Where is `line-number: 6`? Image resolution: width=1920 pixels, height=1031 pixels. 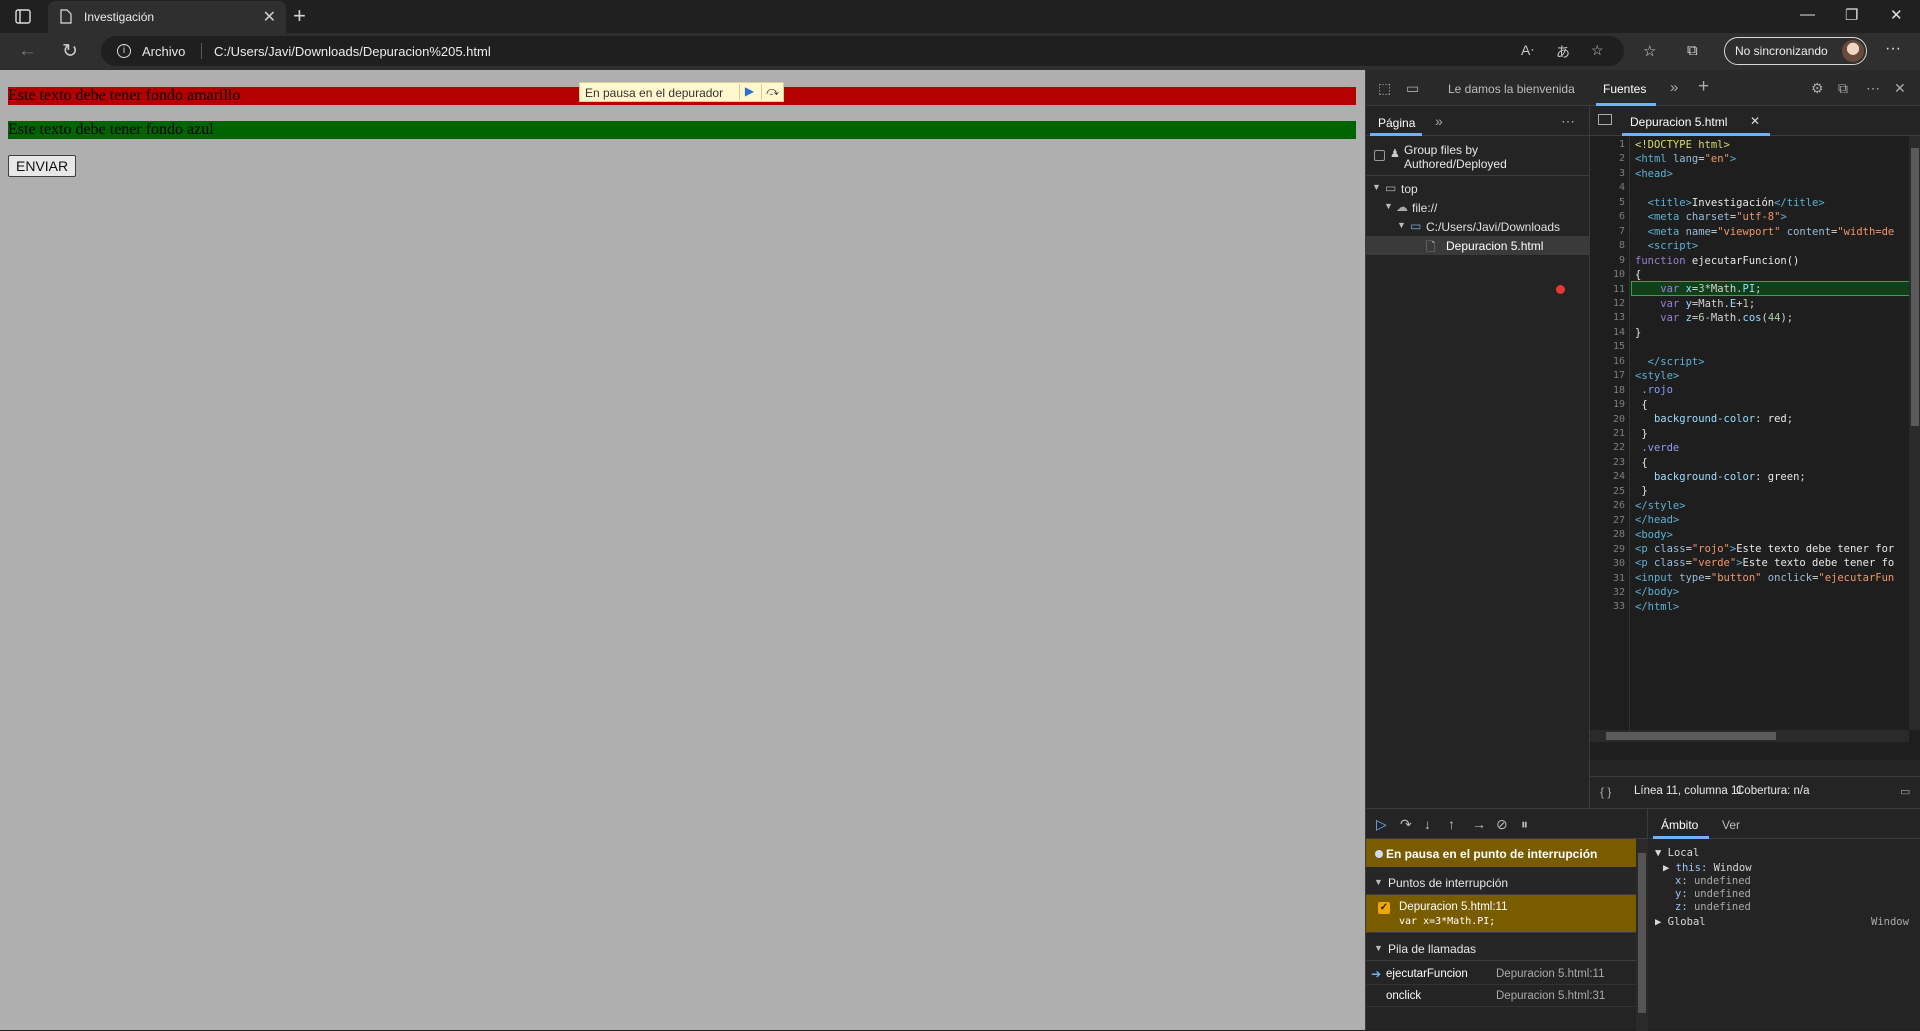 line-number: 6 is located at coordinates (1622, 217).